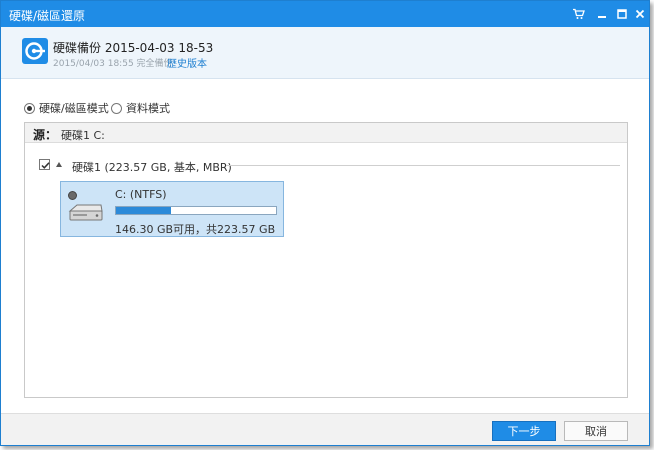 The image size is (654, 450). I want to click on title-bar: 硬碟/磁區還原, so click(325, 14).